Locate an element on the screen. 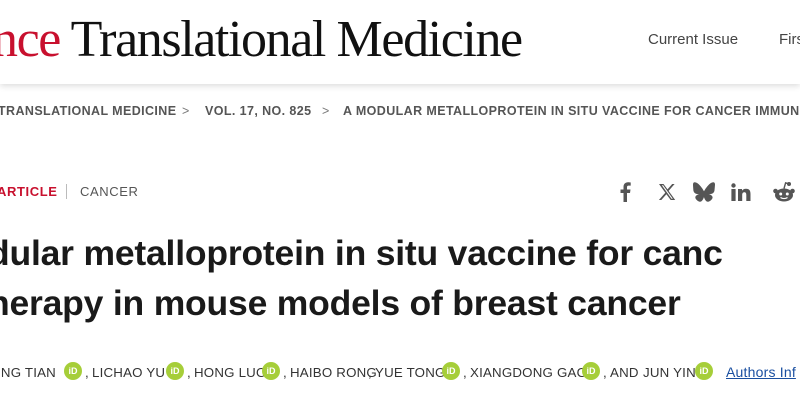 The image size is (800, 400). author-name: HONG LUO is located at coordinates (230, 372).